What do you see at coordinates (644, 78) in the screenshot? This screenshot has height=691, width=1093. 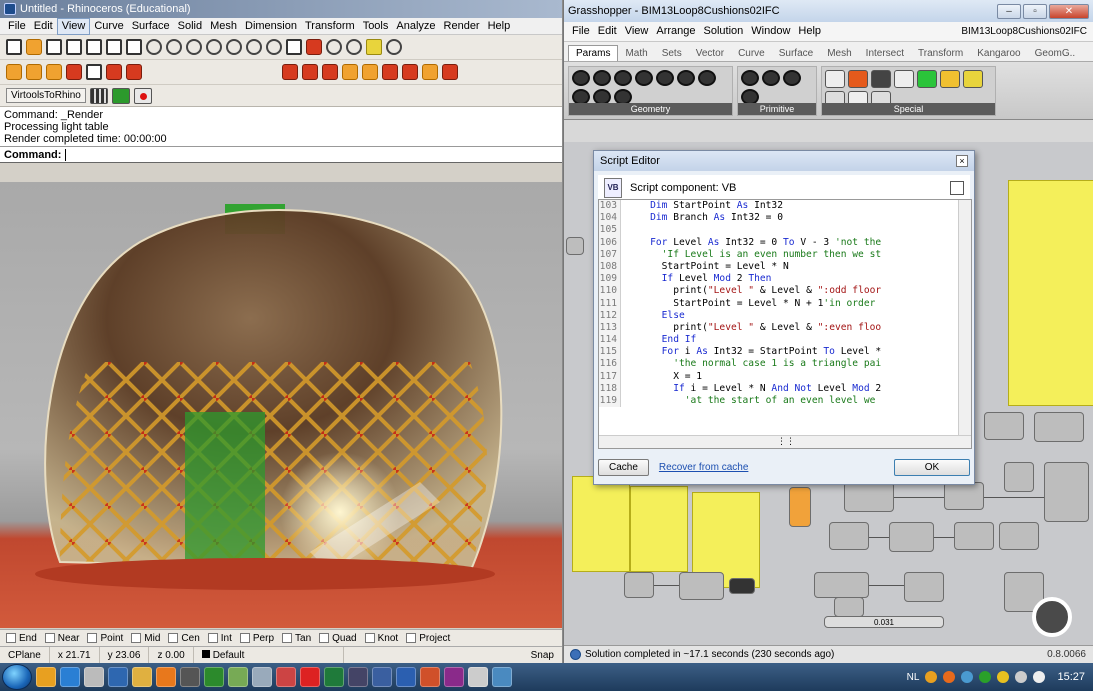 I see `arc-param-icon` at bounding box center [644, 78].